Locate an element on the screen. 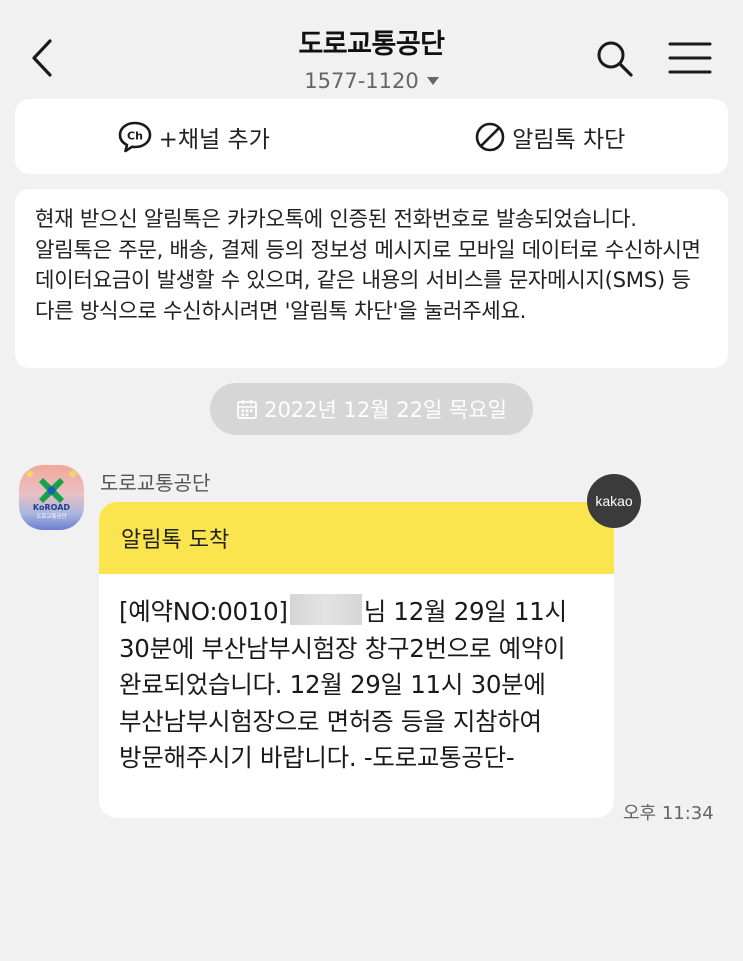  menu-button is located at coordinates (690, 58).